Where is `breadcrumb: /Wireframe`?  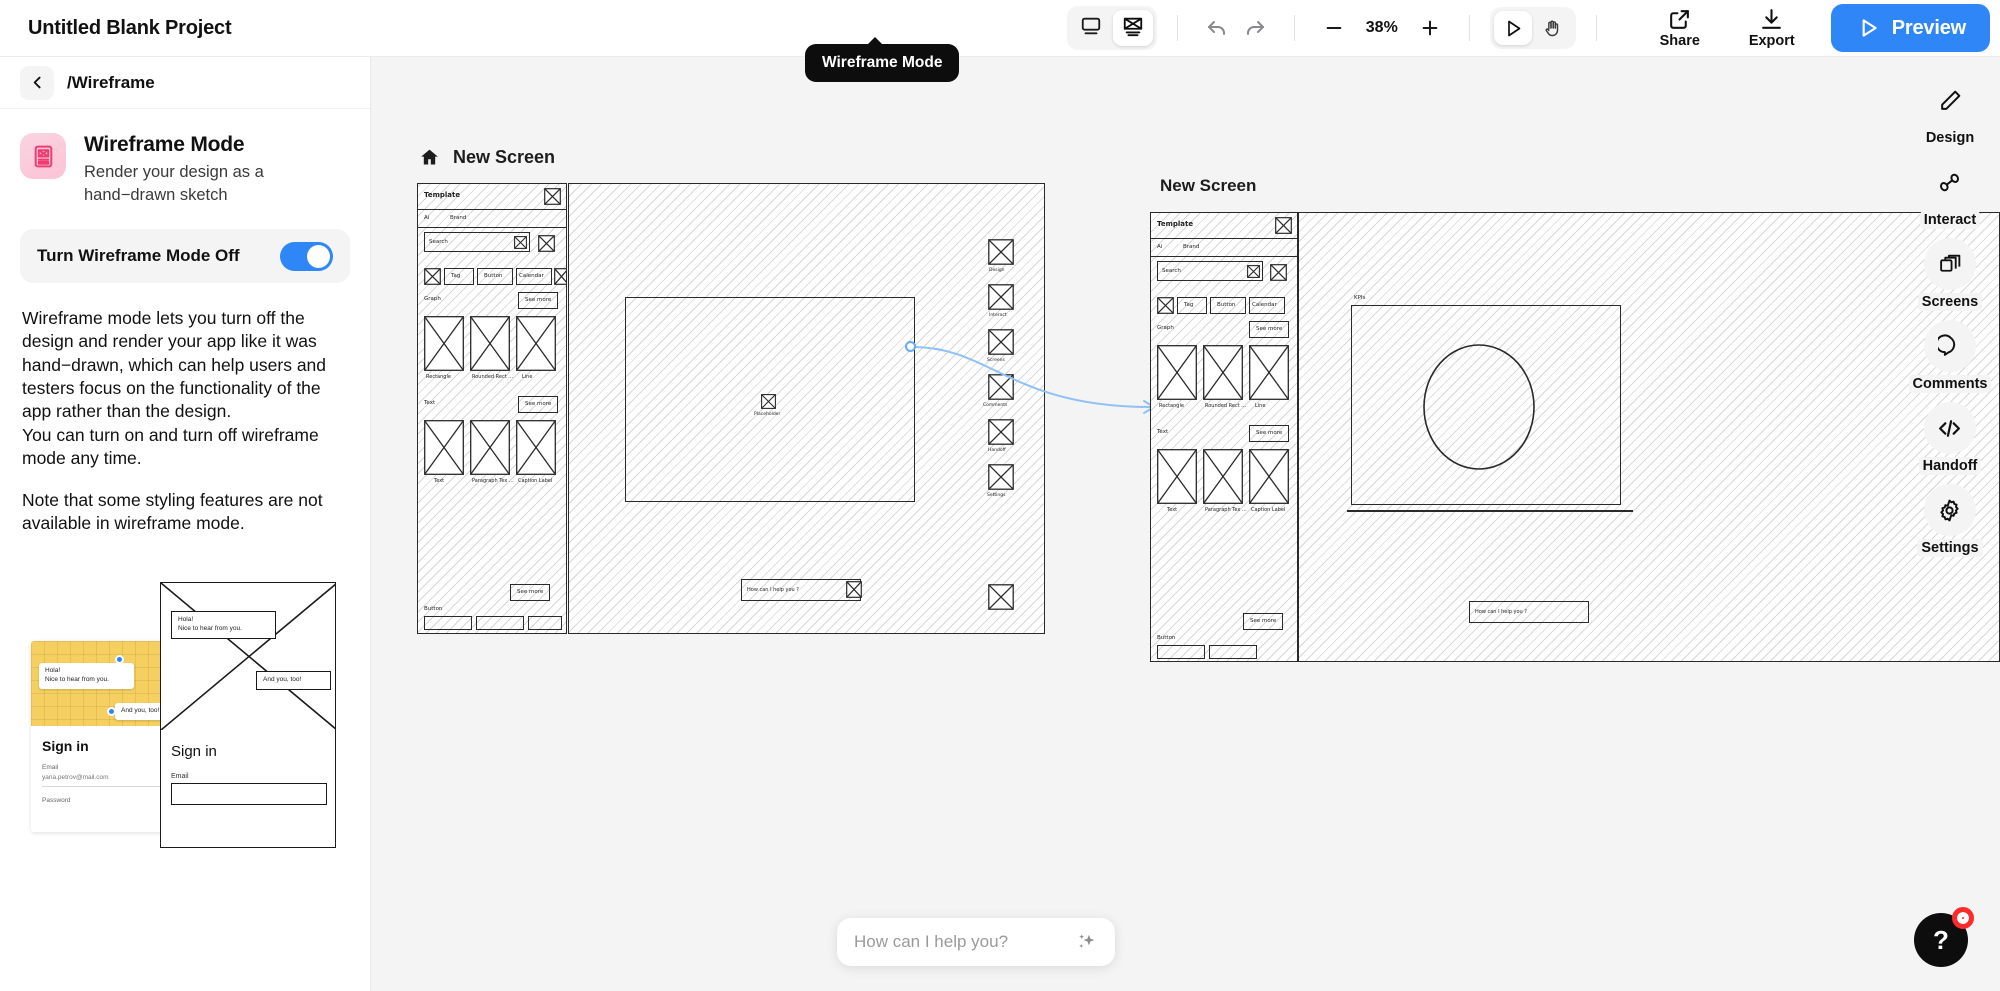 breadcrumb: /Wireframe is located at coordinates (111, 83).